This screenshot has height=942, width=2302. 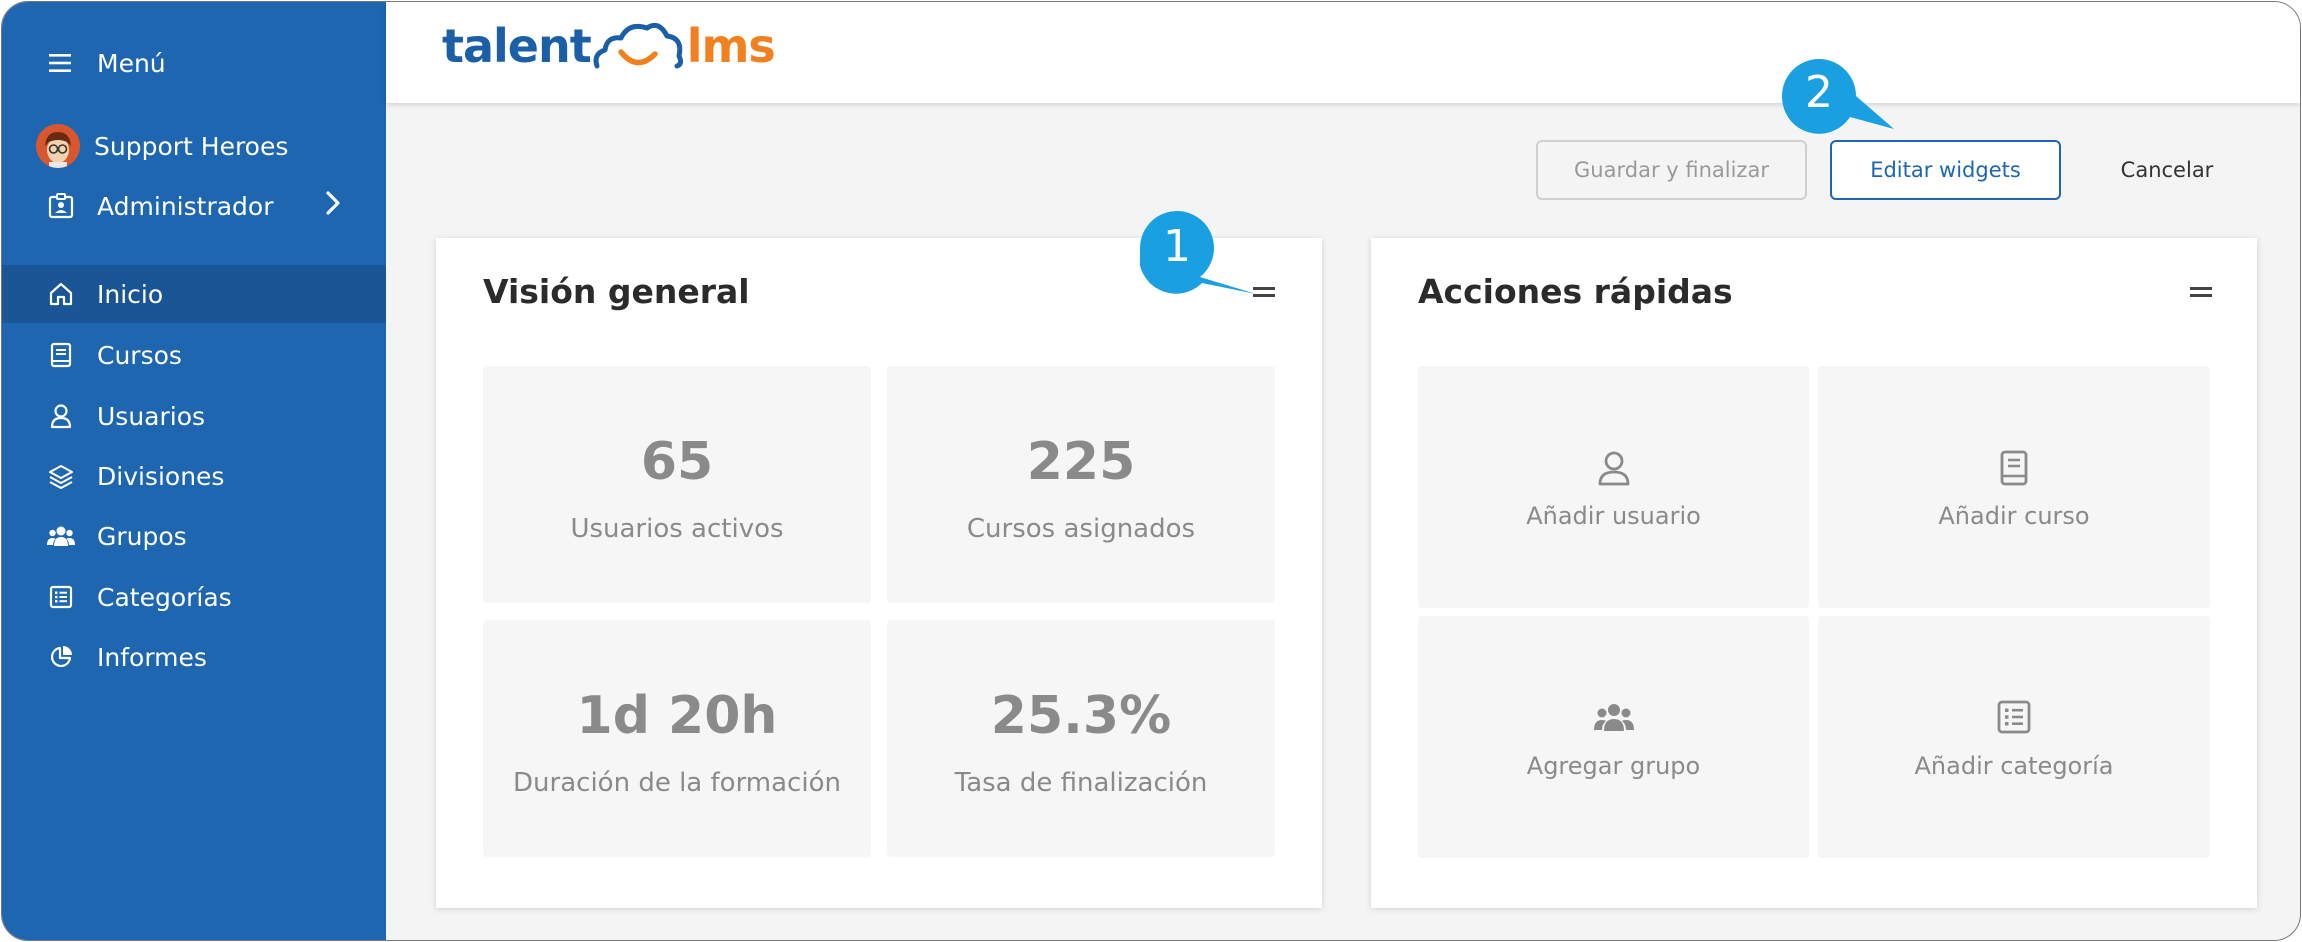 I want to click on quick-action-add-category: Añadir categoría, so click(x=2014, y=737).